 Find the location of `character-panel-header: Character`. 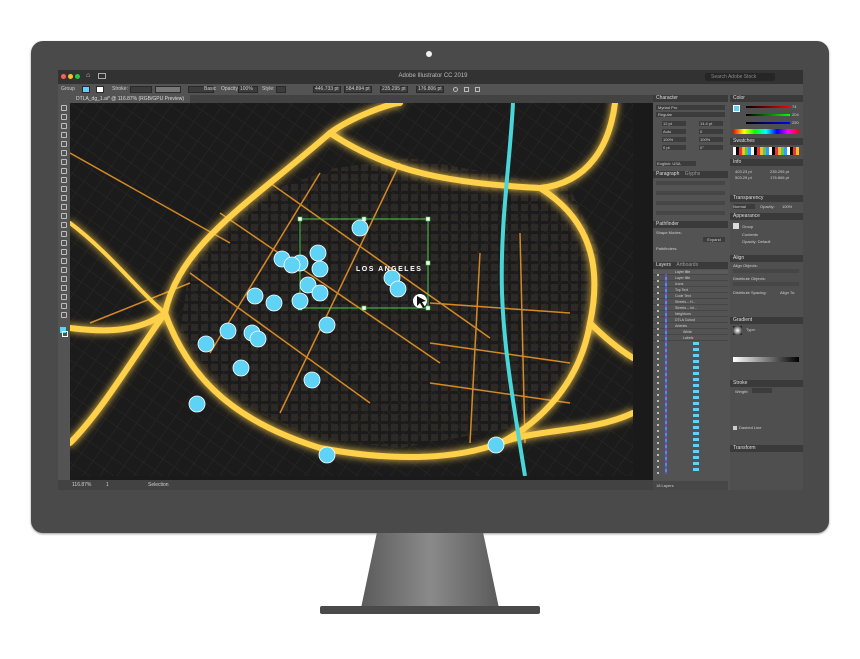

character-panel-header: Character is located at coordinates (690, 98).